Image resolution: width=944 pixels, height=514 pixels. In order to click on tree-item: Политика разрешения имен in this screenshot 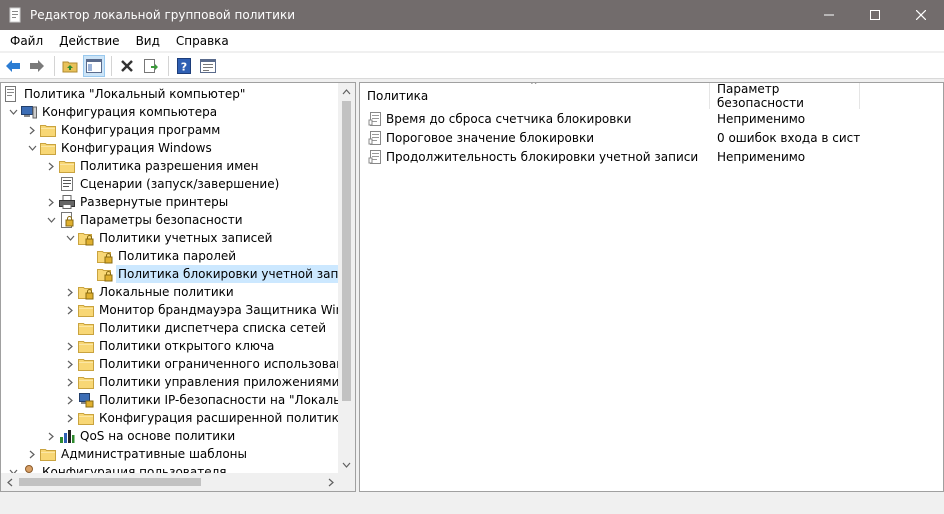, I will do `click(152, 166)`.